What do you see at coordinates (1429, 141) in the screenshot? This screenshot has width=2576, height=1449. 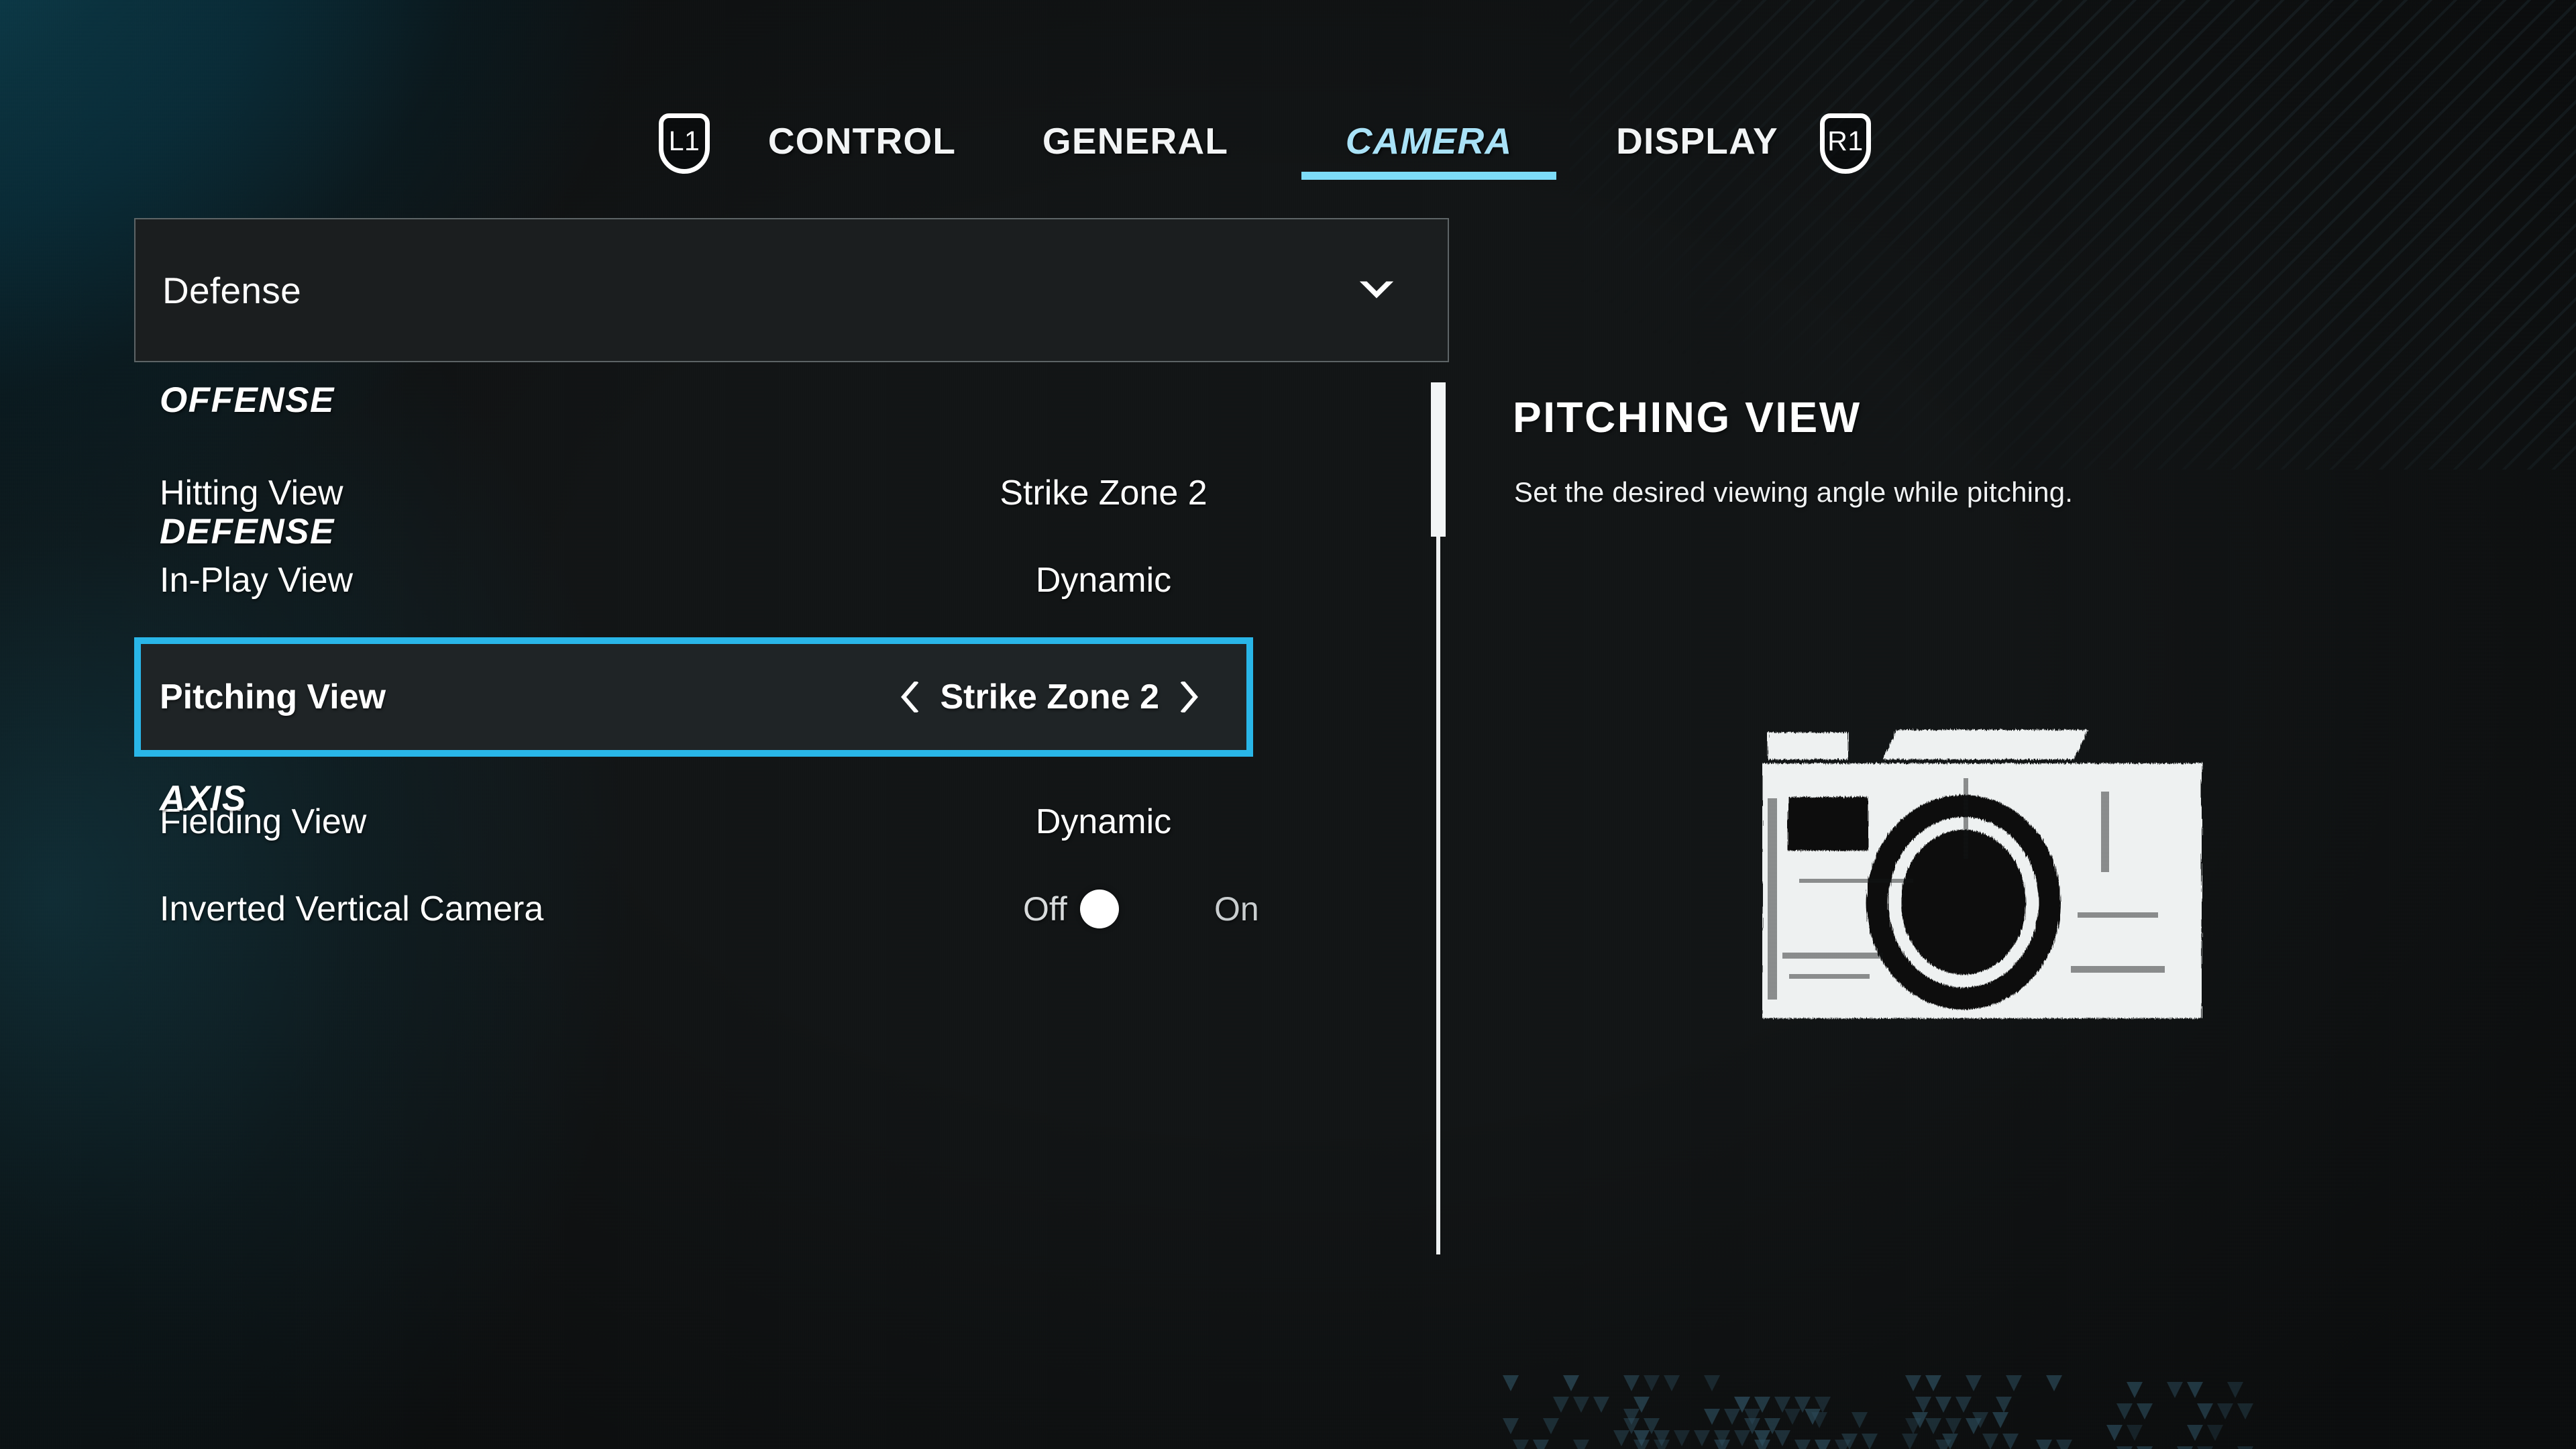 I see `tab-camera-label: CAMERA` at bounding box center [1429, 141].